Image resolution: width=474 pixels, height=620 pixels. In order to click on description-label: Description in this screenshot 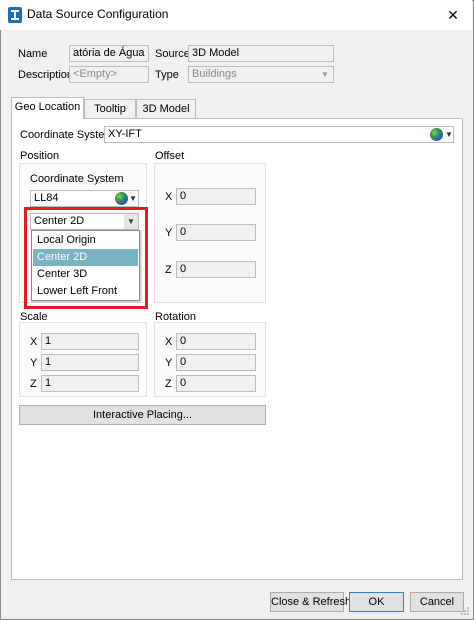, I will do `click(46, 75)`.